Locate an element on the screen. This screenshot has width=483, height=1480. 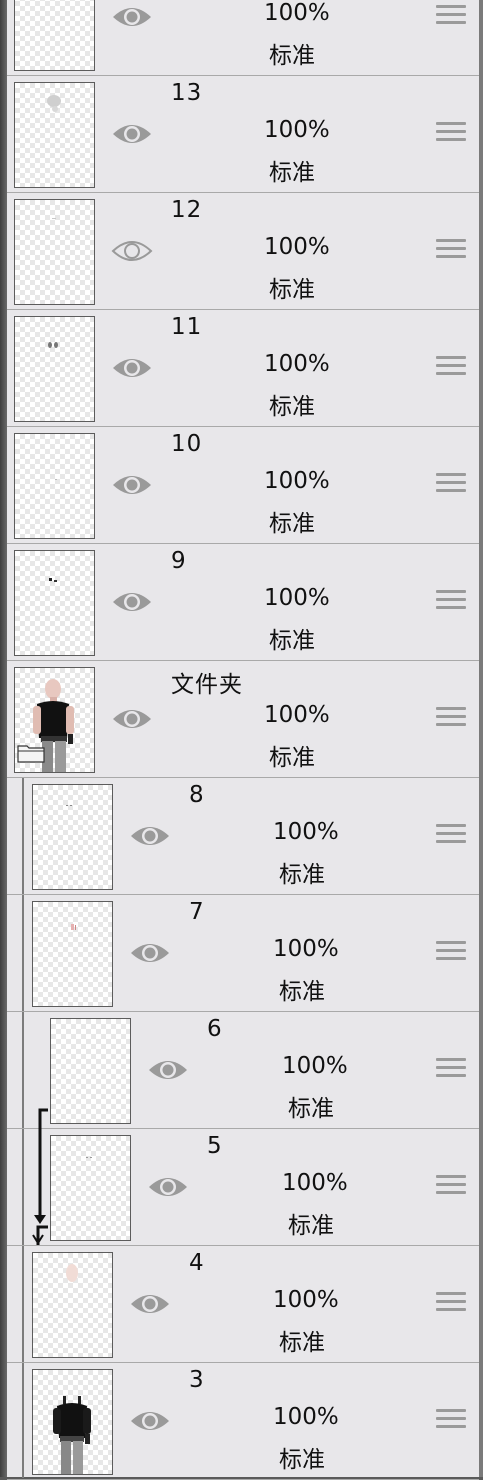
layer-row: 11 100% 标准 is located at coordinates (243, 368).